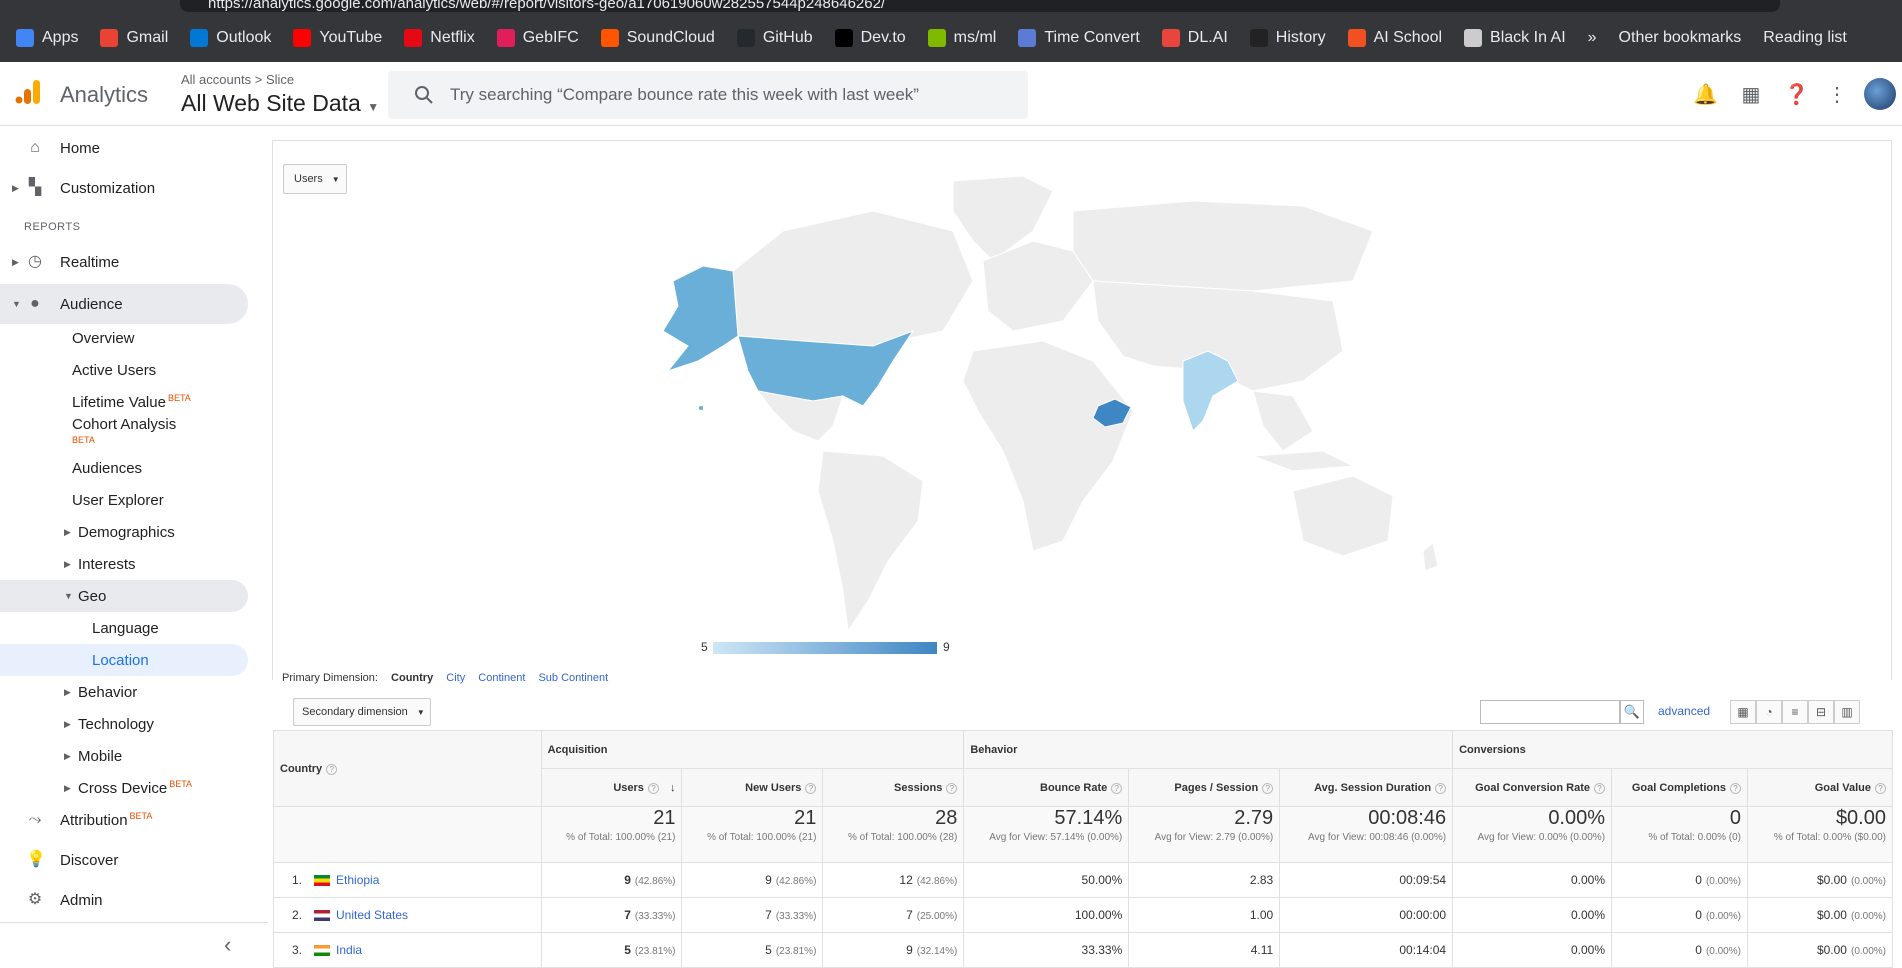 This screenshot has height=968, width=1902. What do you see at coordinates (47, 38) in the screenshot?
I see `bookmark-0: Apps` at bounding box center [47, 38].